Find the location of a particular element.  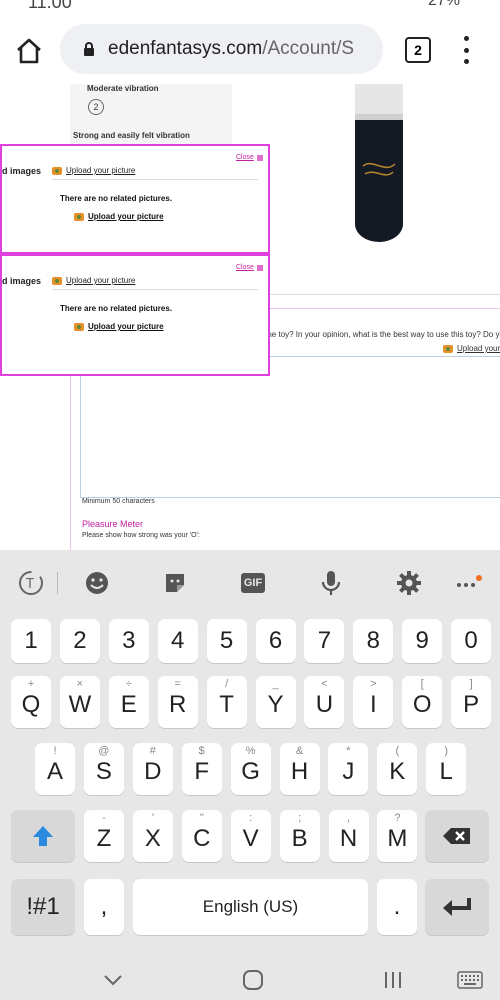

more-icon is located at coordinates (467, 583).